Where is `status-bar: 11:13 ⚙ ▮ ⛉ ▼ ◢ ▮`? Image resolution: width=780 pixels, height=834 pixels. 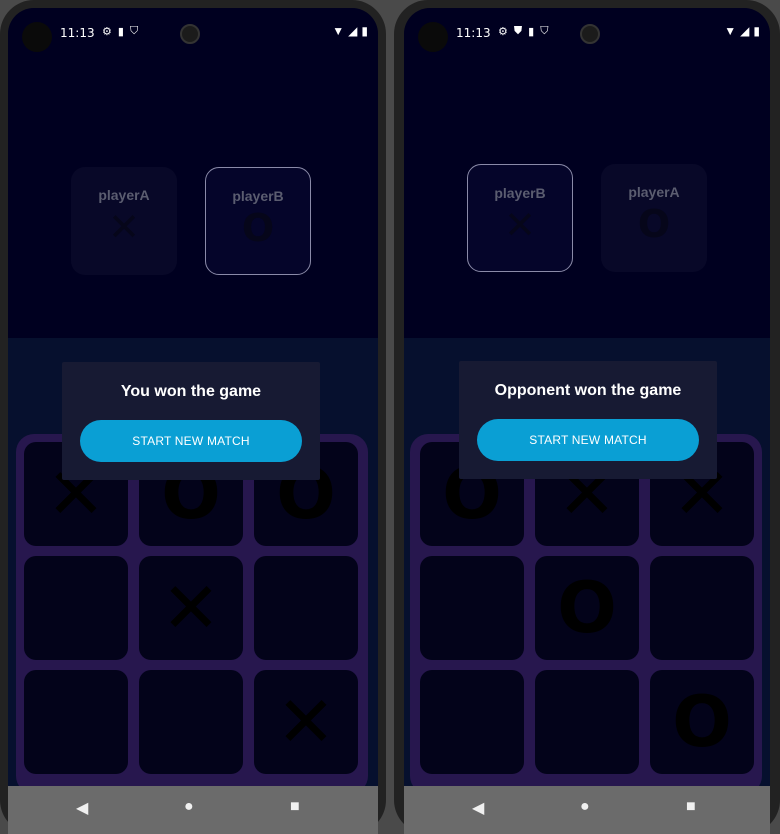
status-bar: 11:13 ⚙ ▮ ⛉ ▼ ◢ ▮ is located at coordinates (193, 34).